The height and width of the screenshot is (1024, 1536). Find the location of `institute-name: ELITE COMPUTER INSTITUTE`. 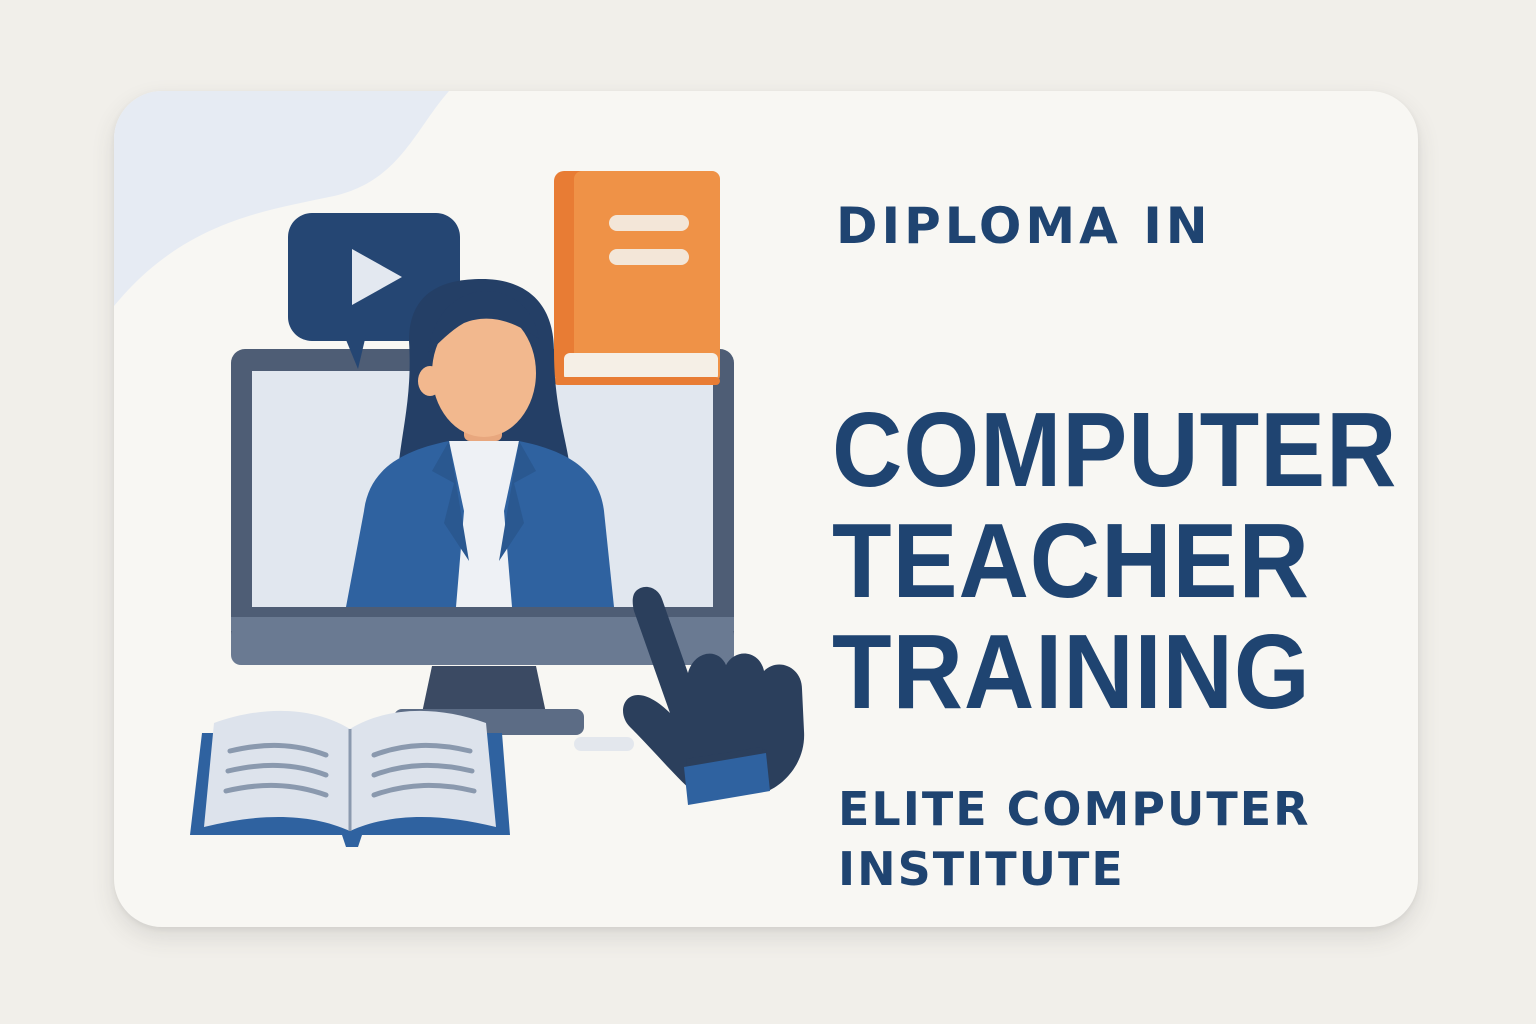

institute-name: ELITE COMPUTER INSTITUTE is located at coordinates (1074, 839).